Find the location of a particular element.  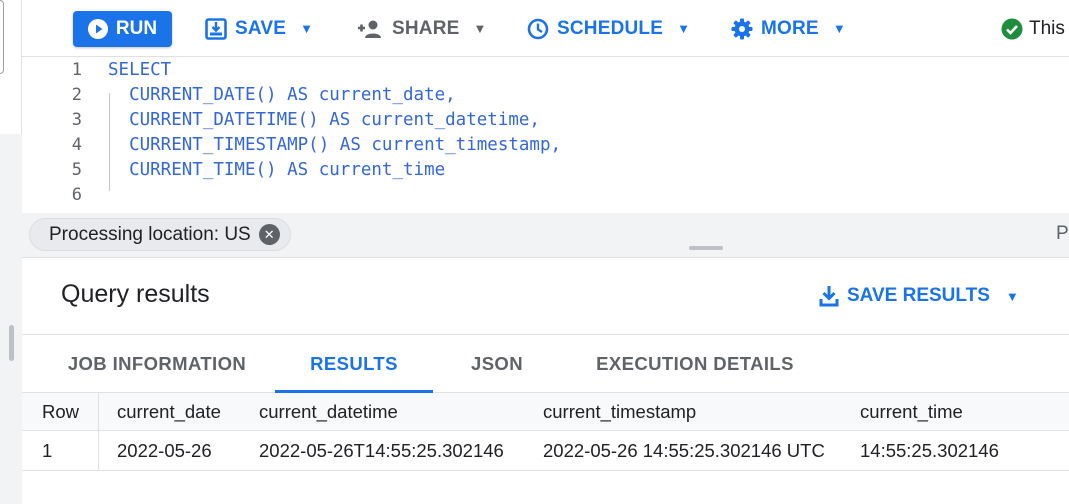

close-icon: ✕ is located at coordinates (269, 234).